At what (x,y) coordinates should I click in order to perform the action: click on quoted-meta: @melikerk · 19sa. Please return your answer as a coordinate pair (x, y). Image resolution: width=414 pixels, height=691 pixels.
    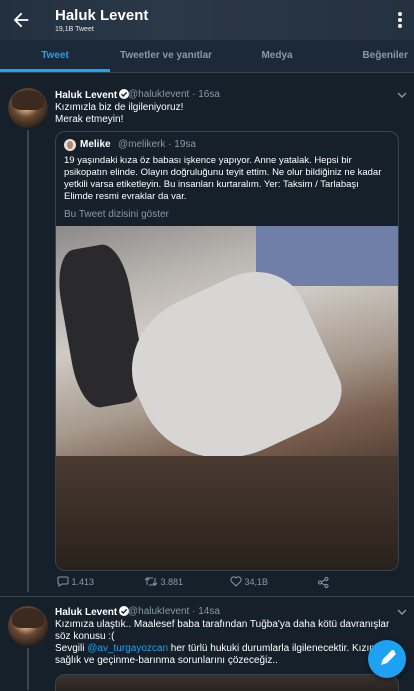
    Looking at the image, I should click on (157, 144).